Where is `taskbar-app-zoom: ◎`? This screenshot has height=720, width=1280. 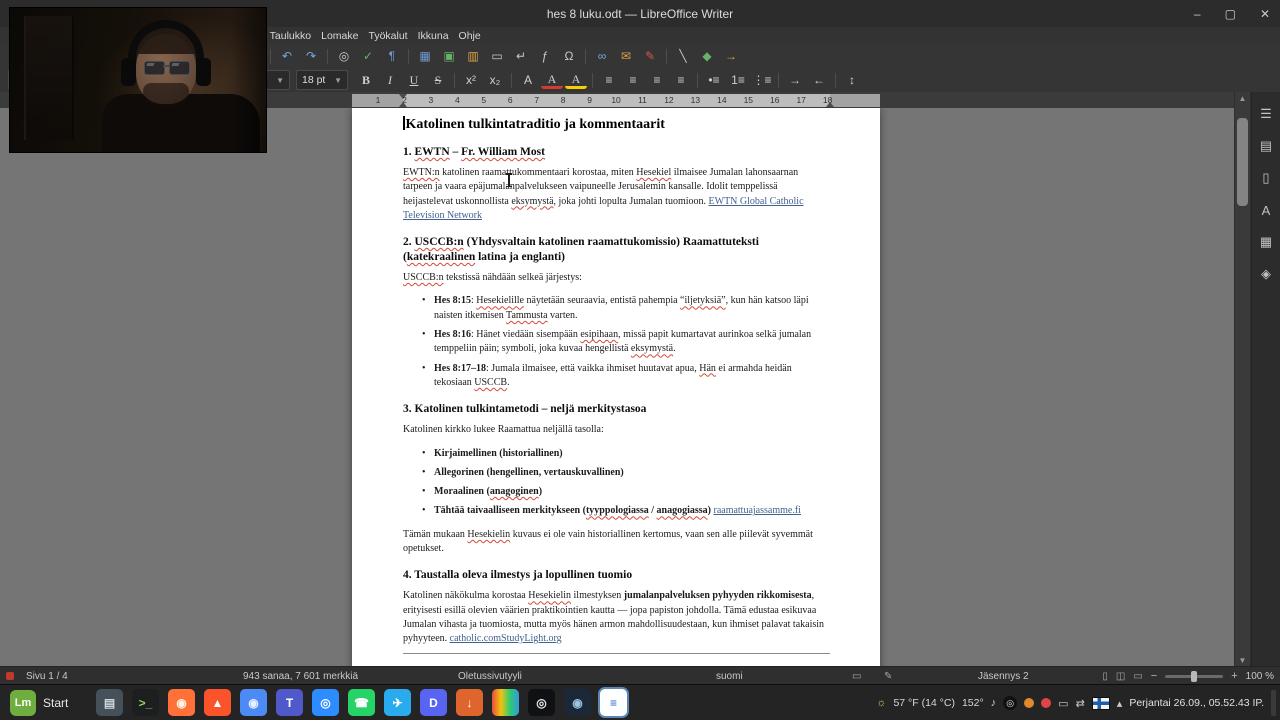
taskbar-app-zoom: ◎ is located at coordinates (325, 702).